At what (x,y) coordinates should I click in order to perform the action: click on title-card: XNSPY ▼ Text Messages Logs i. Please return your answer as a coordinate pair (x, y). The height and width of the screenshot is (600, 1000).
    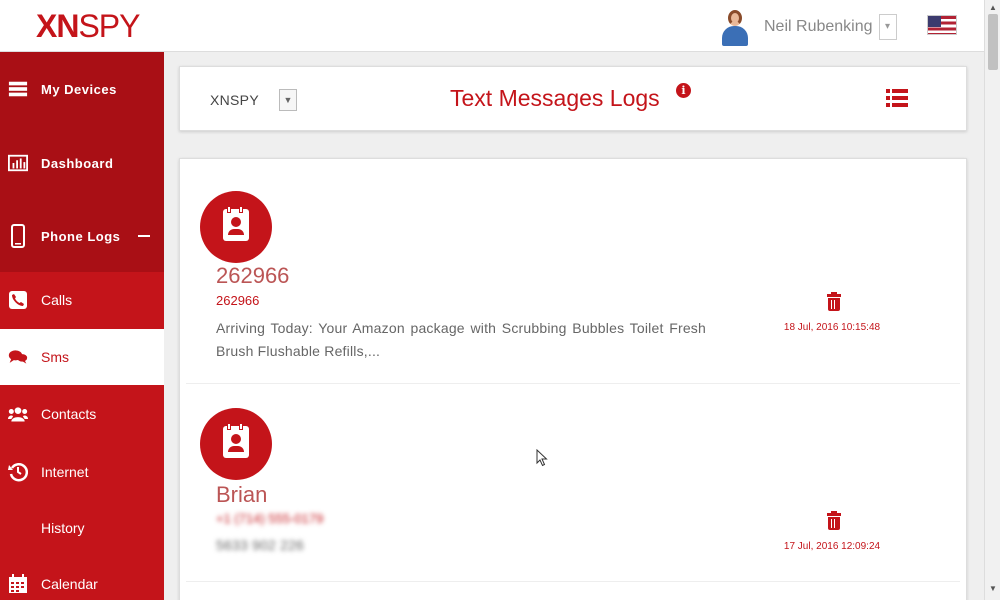
    Looking at the image, I should click on (573, 98).